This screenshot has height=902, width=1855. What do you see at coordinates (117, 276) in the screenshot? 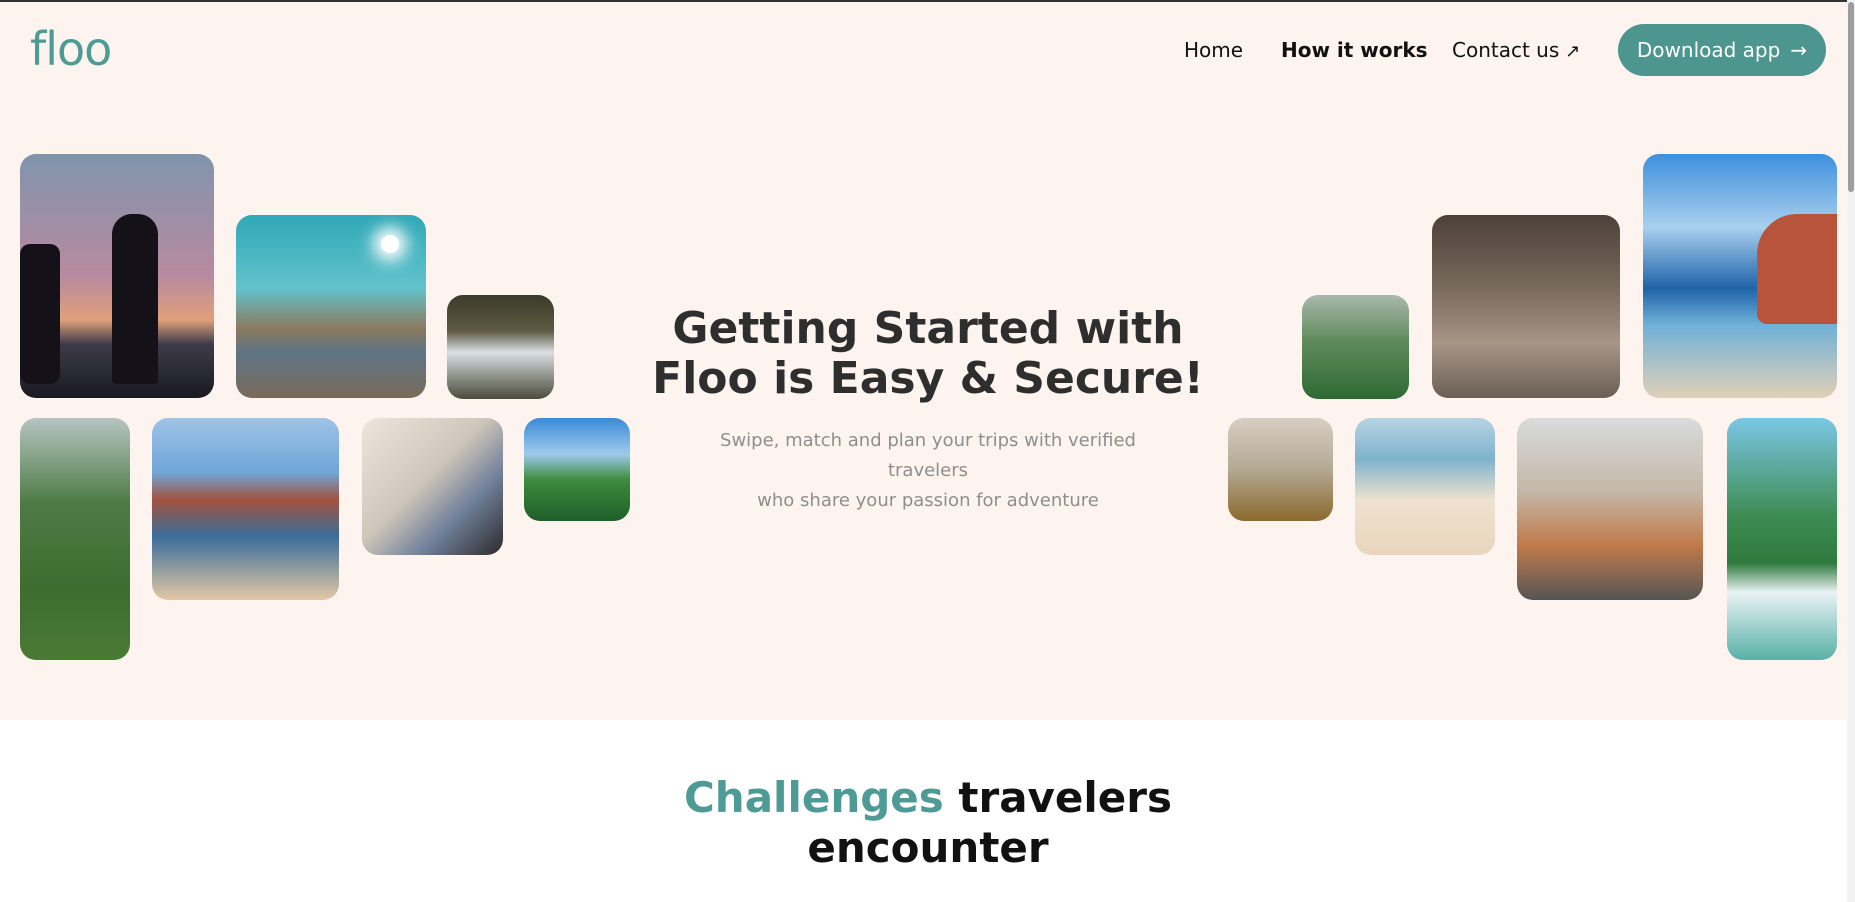
I see `photo-hikers-high-five` at bounding box center [117, 276].